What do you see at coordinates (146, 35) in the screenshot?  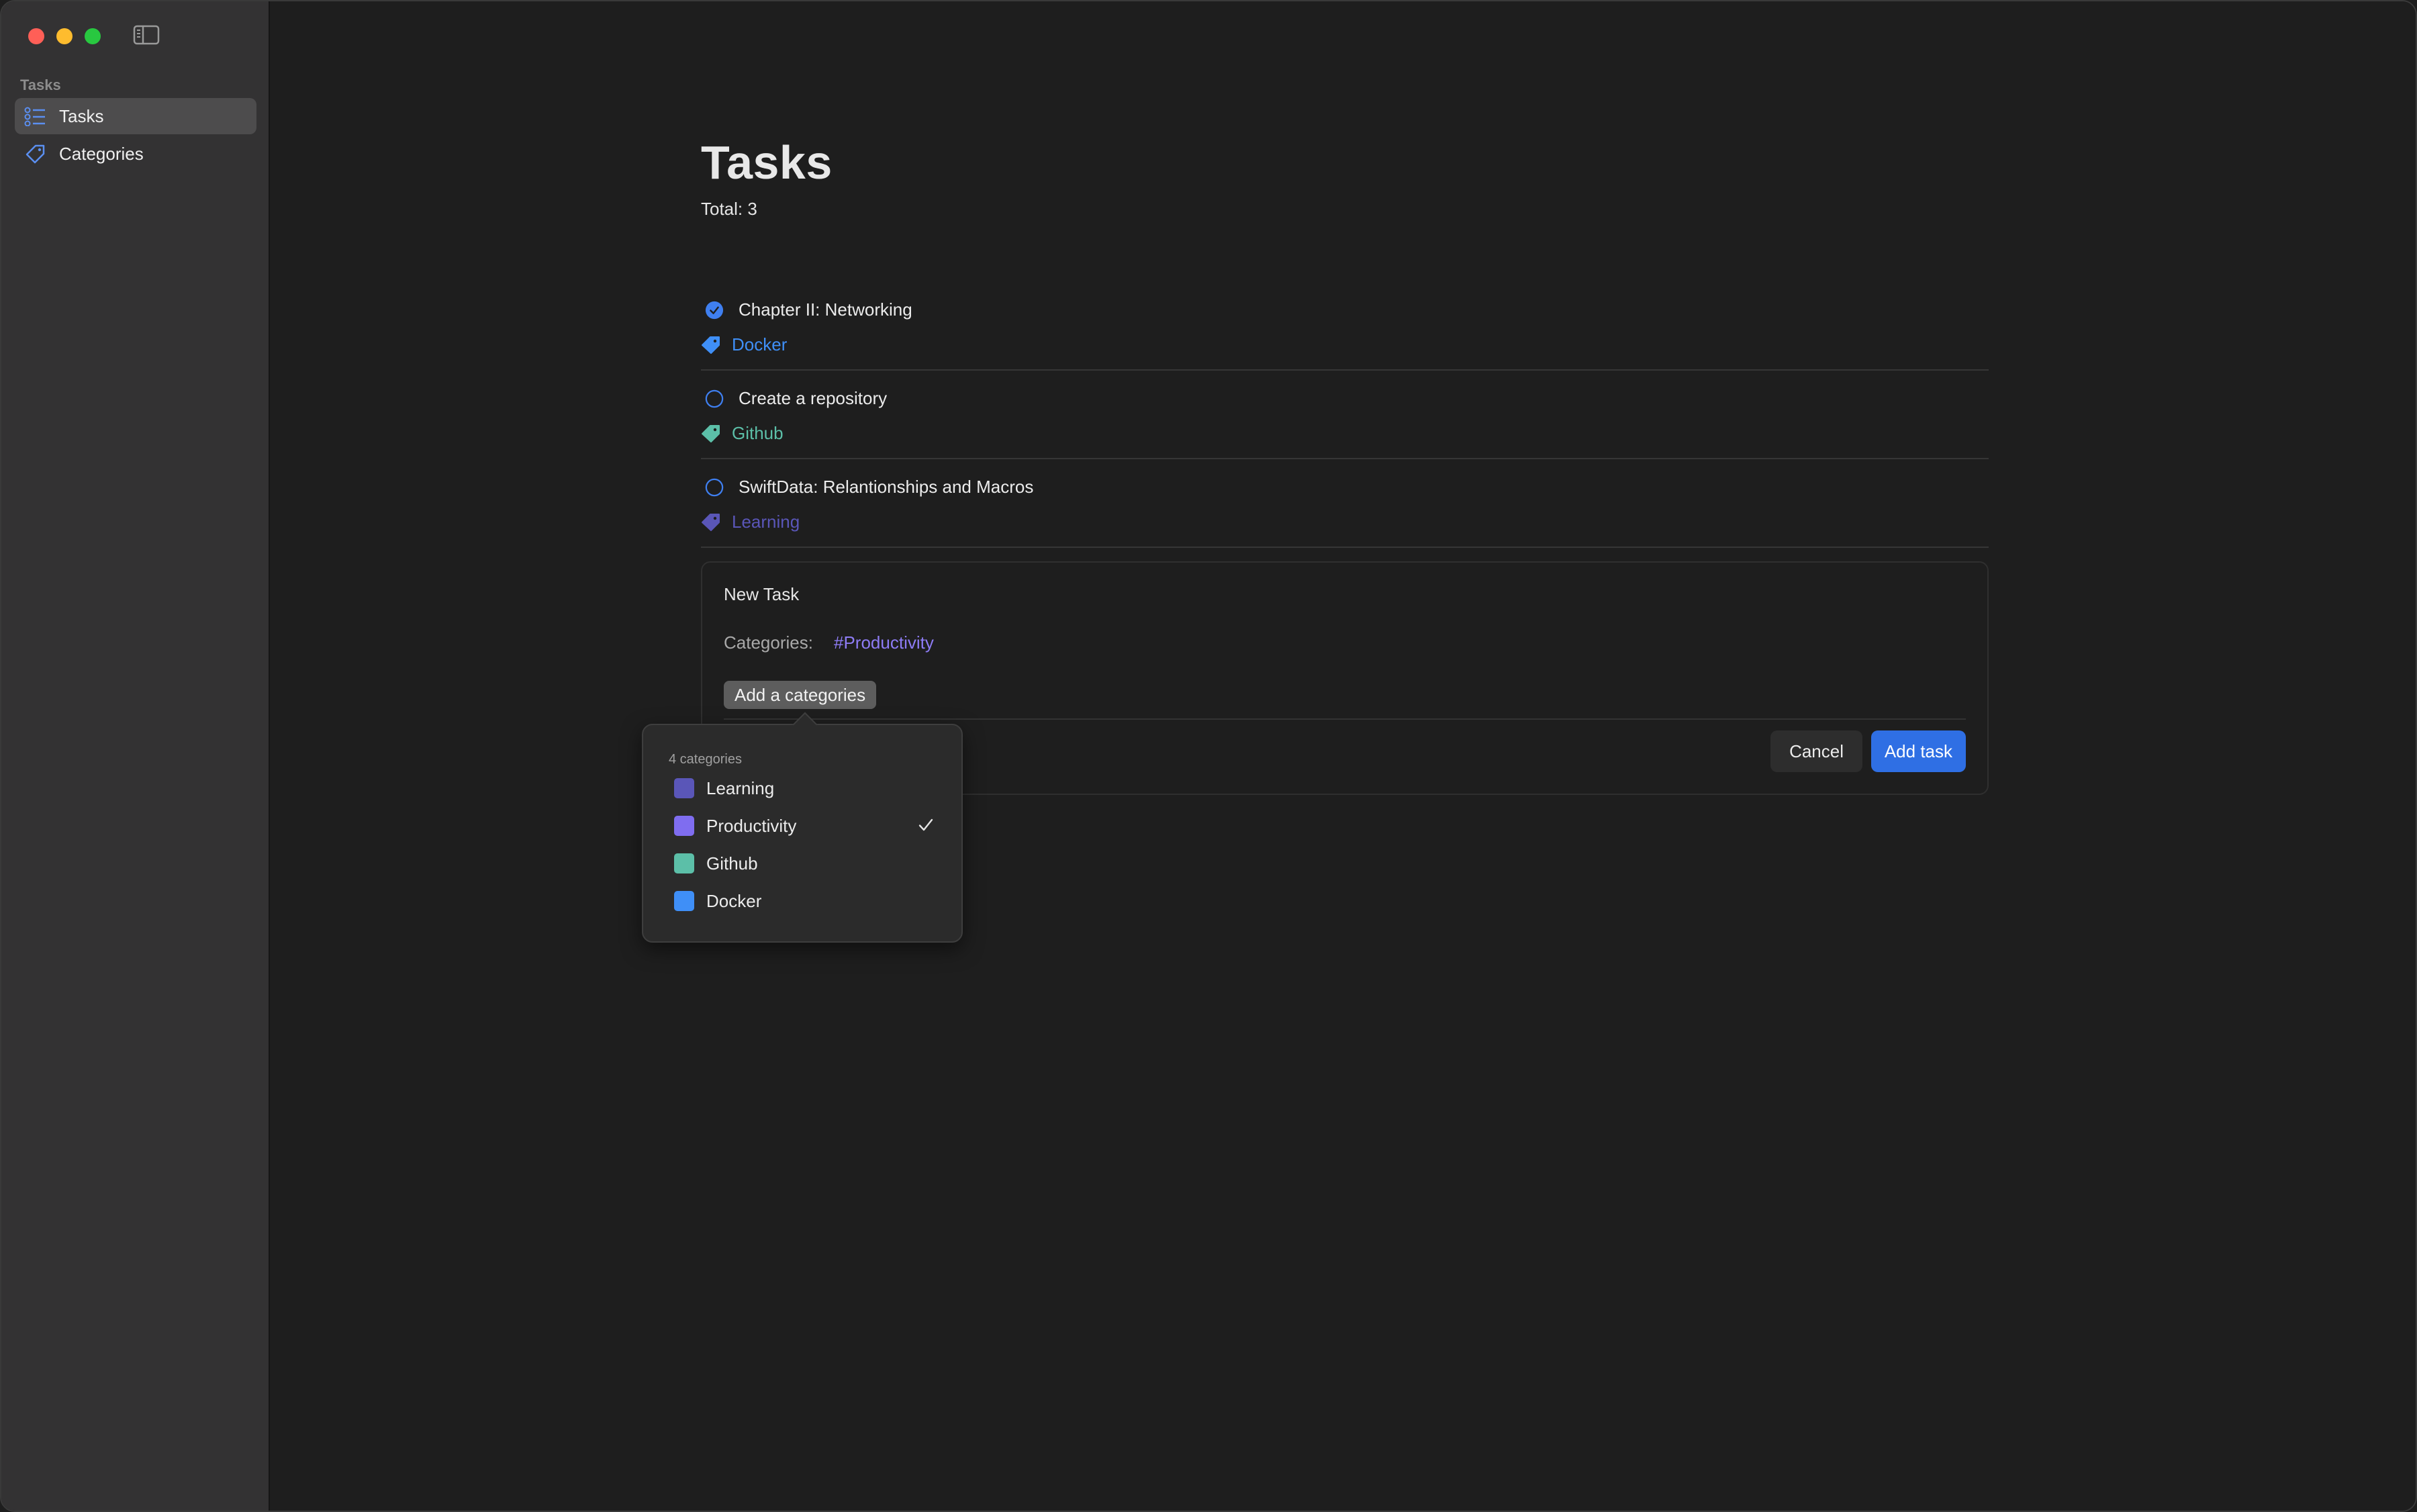 I see `sidebar-toggle-icon` at bounding box center [146, 35].